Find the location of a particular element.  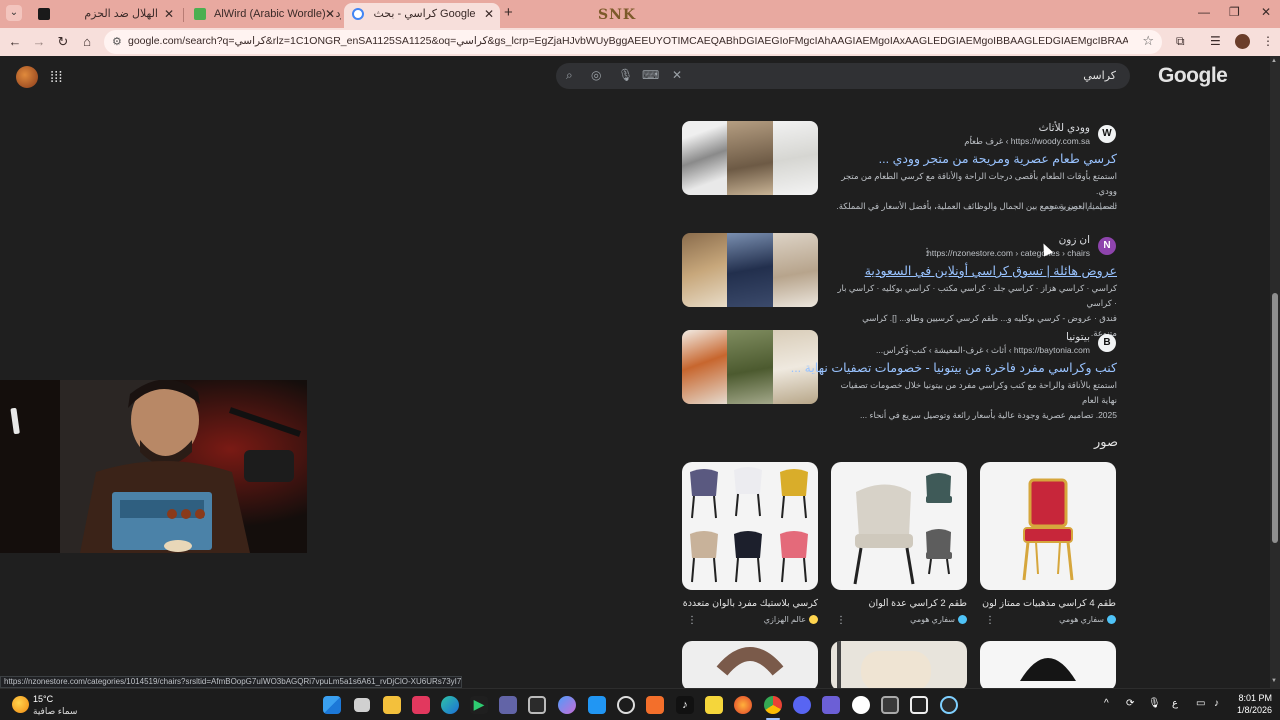

firefox-icon is located at coordinates (743, 705).